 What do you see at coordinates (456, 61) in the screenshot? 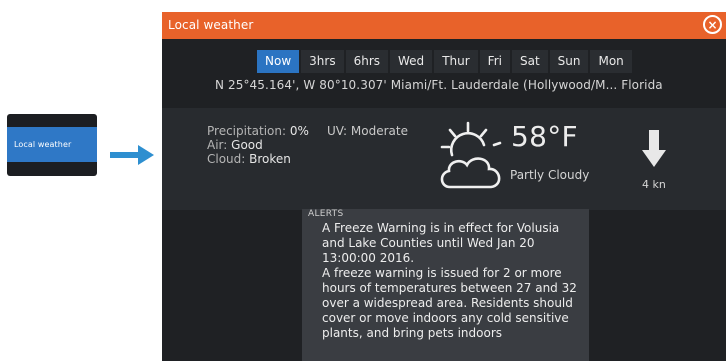
I see `tab-thur: Thur` at bounding box center [456, 61].